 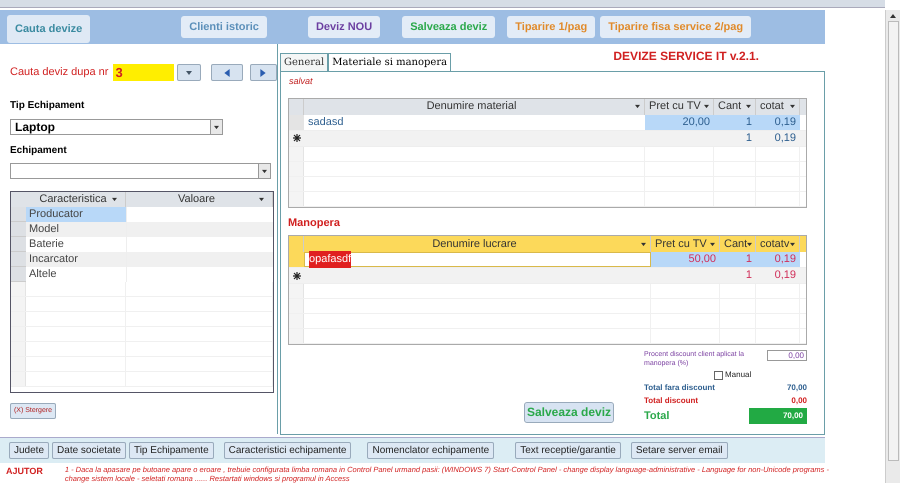 I want to click on table-row: Model, so click(x=142, y=229).